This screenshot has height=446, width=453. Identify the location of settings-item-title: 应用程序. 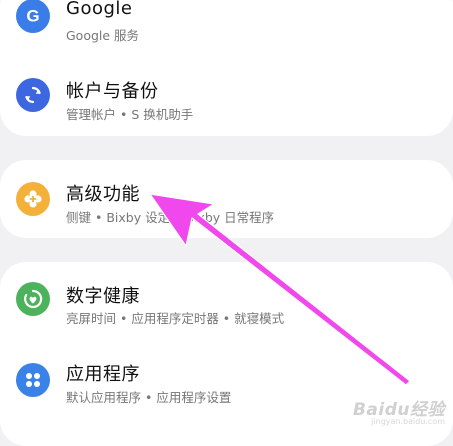
(103, 374).